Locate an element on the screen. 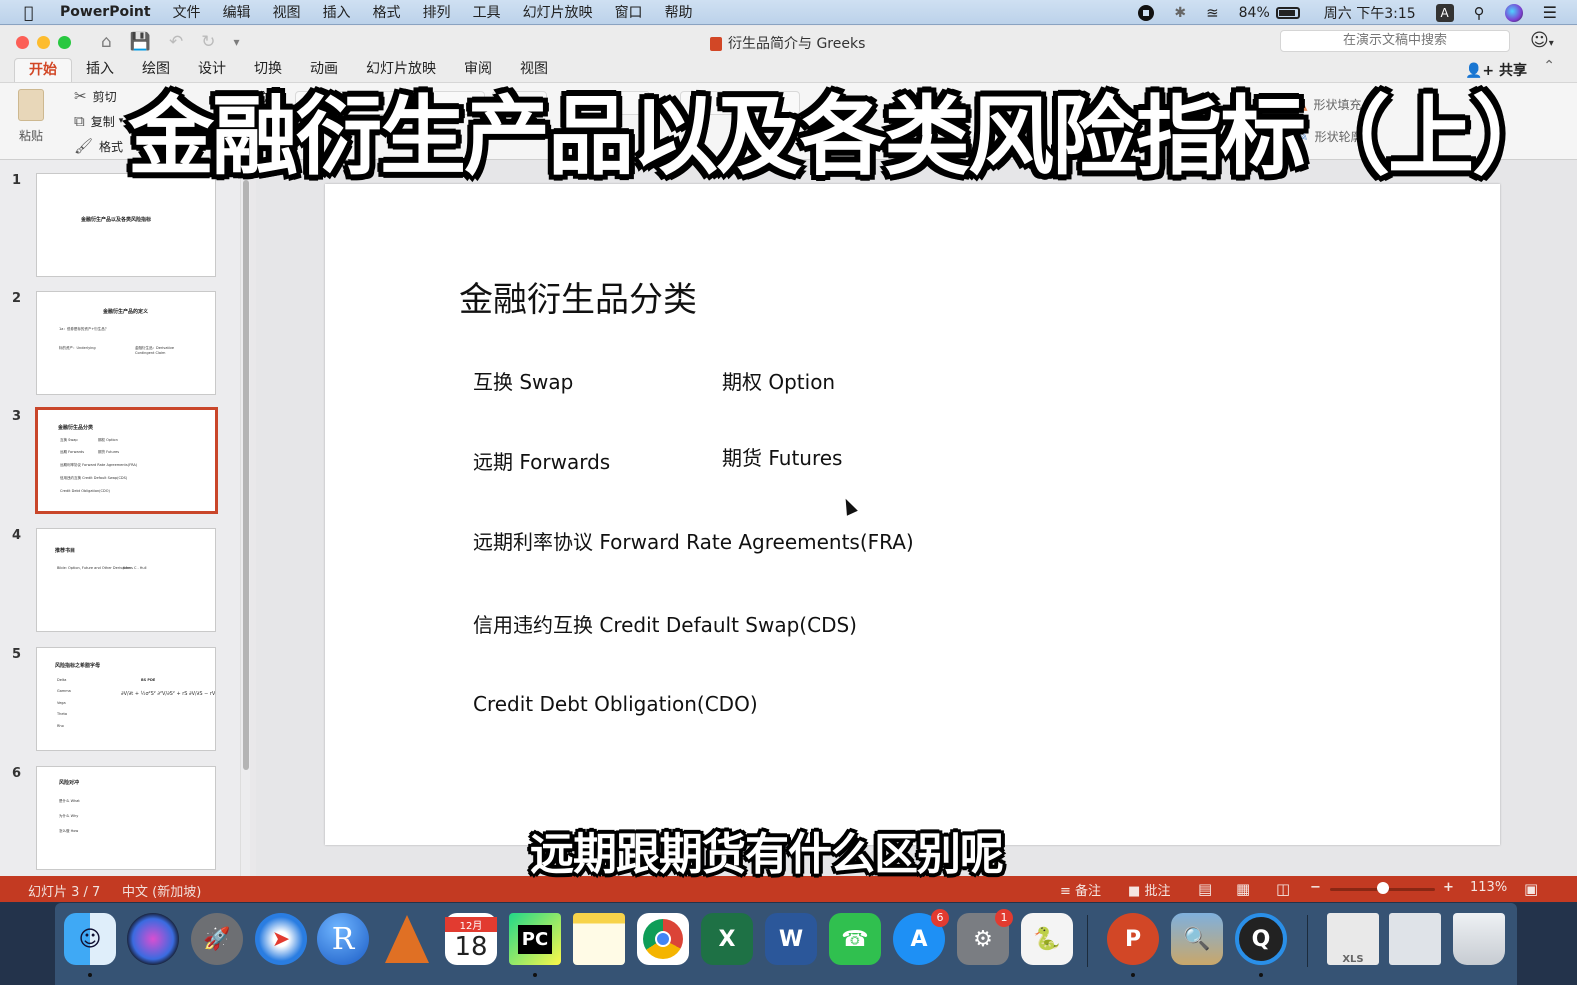 The image size is (1577, 985). tab-view: 视图 is located at coordinates (534, 70).